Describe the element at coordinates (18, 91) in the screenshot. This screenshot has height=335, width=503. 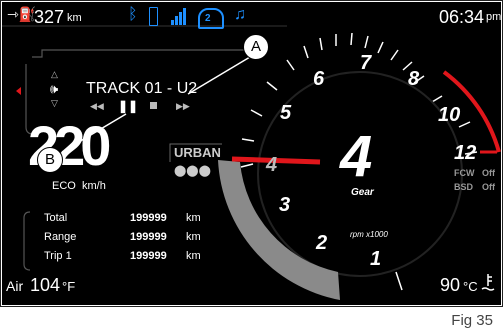
I see `left-arrow-indicator` at that location.